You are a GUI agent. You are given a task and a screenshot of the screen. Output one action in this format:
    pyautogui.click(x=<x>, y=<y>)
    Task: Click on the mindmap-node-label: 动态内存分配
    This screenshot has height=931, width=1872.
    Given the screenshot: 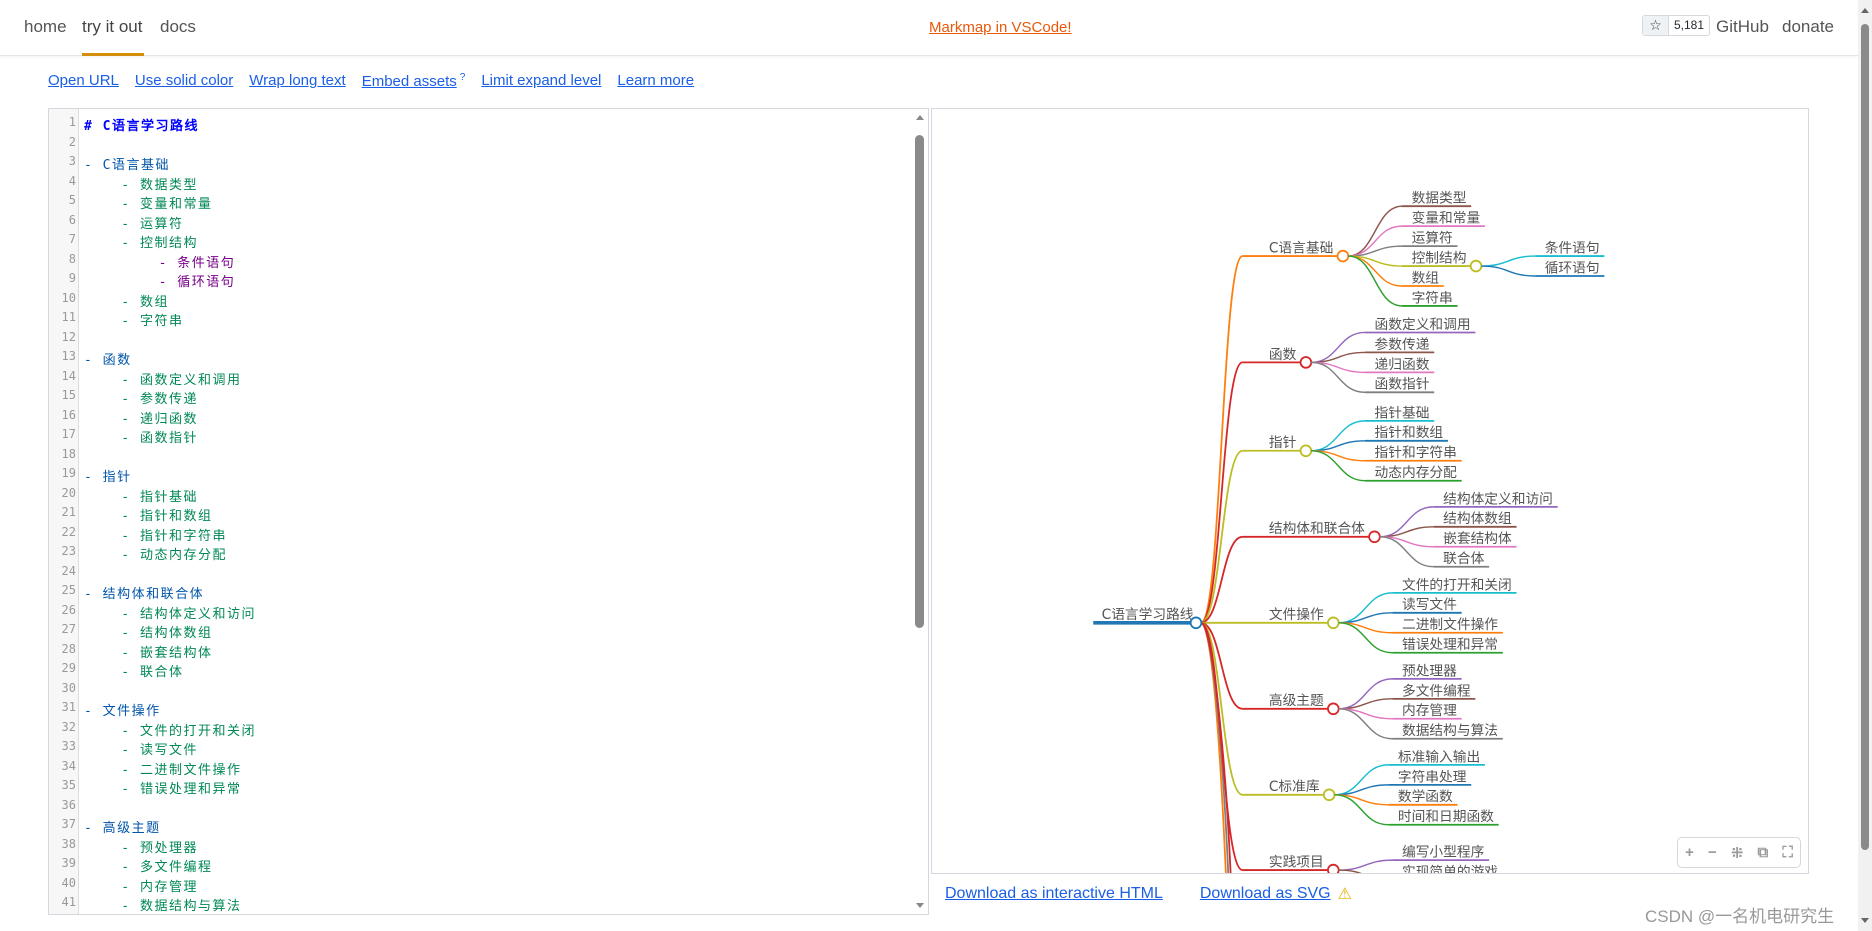 What is the action you would take?
    pyautogui.click(x=1416, y=473)
    